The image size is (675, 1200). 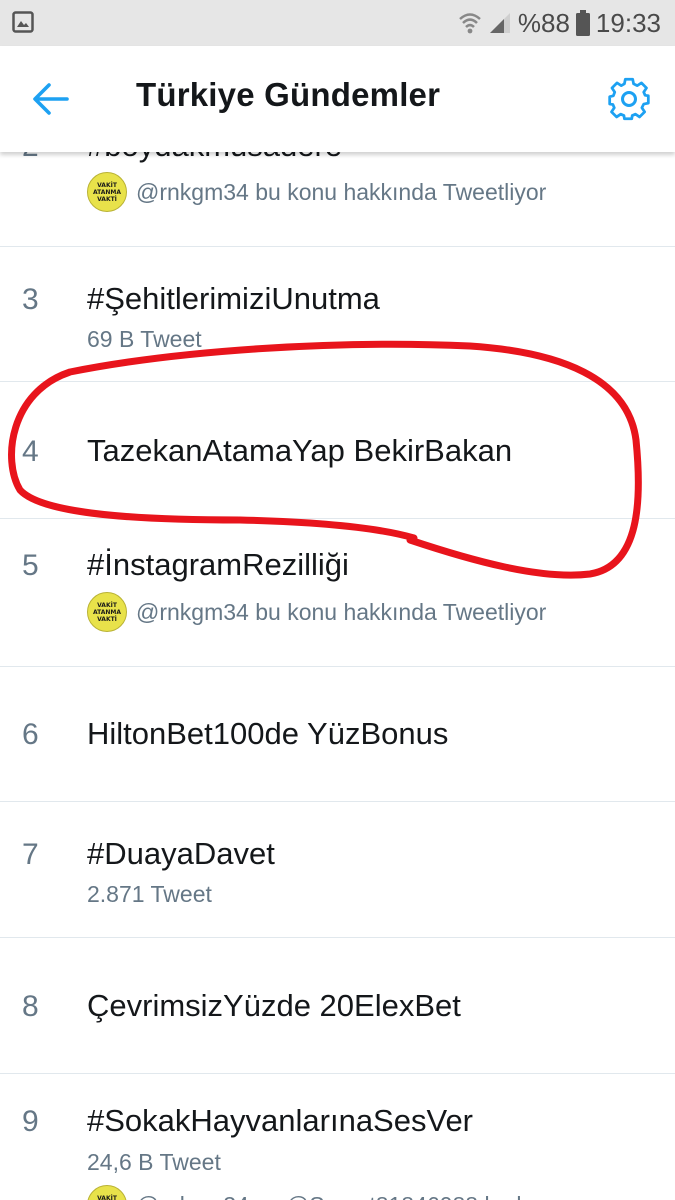 What do you see at coordinates (30, 734) in the screenshot?
I see `trend-rank: 6` at bounding box center [30, 734].